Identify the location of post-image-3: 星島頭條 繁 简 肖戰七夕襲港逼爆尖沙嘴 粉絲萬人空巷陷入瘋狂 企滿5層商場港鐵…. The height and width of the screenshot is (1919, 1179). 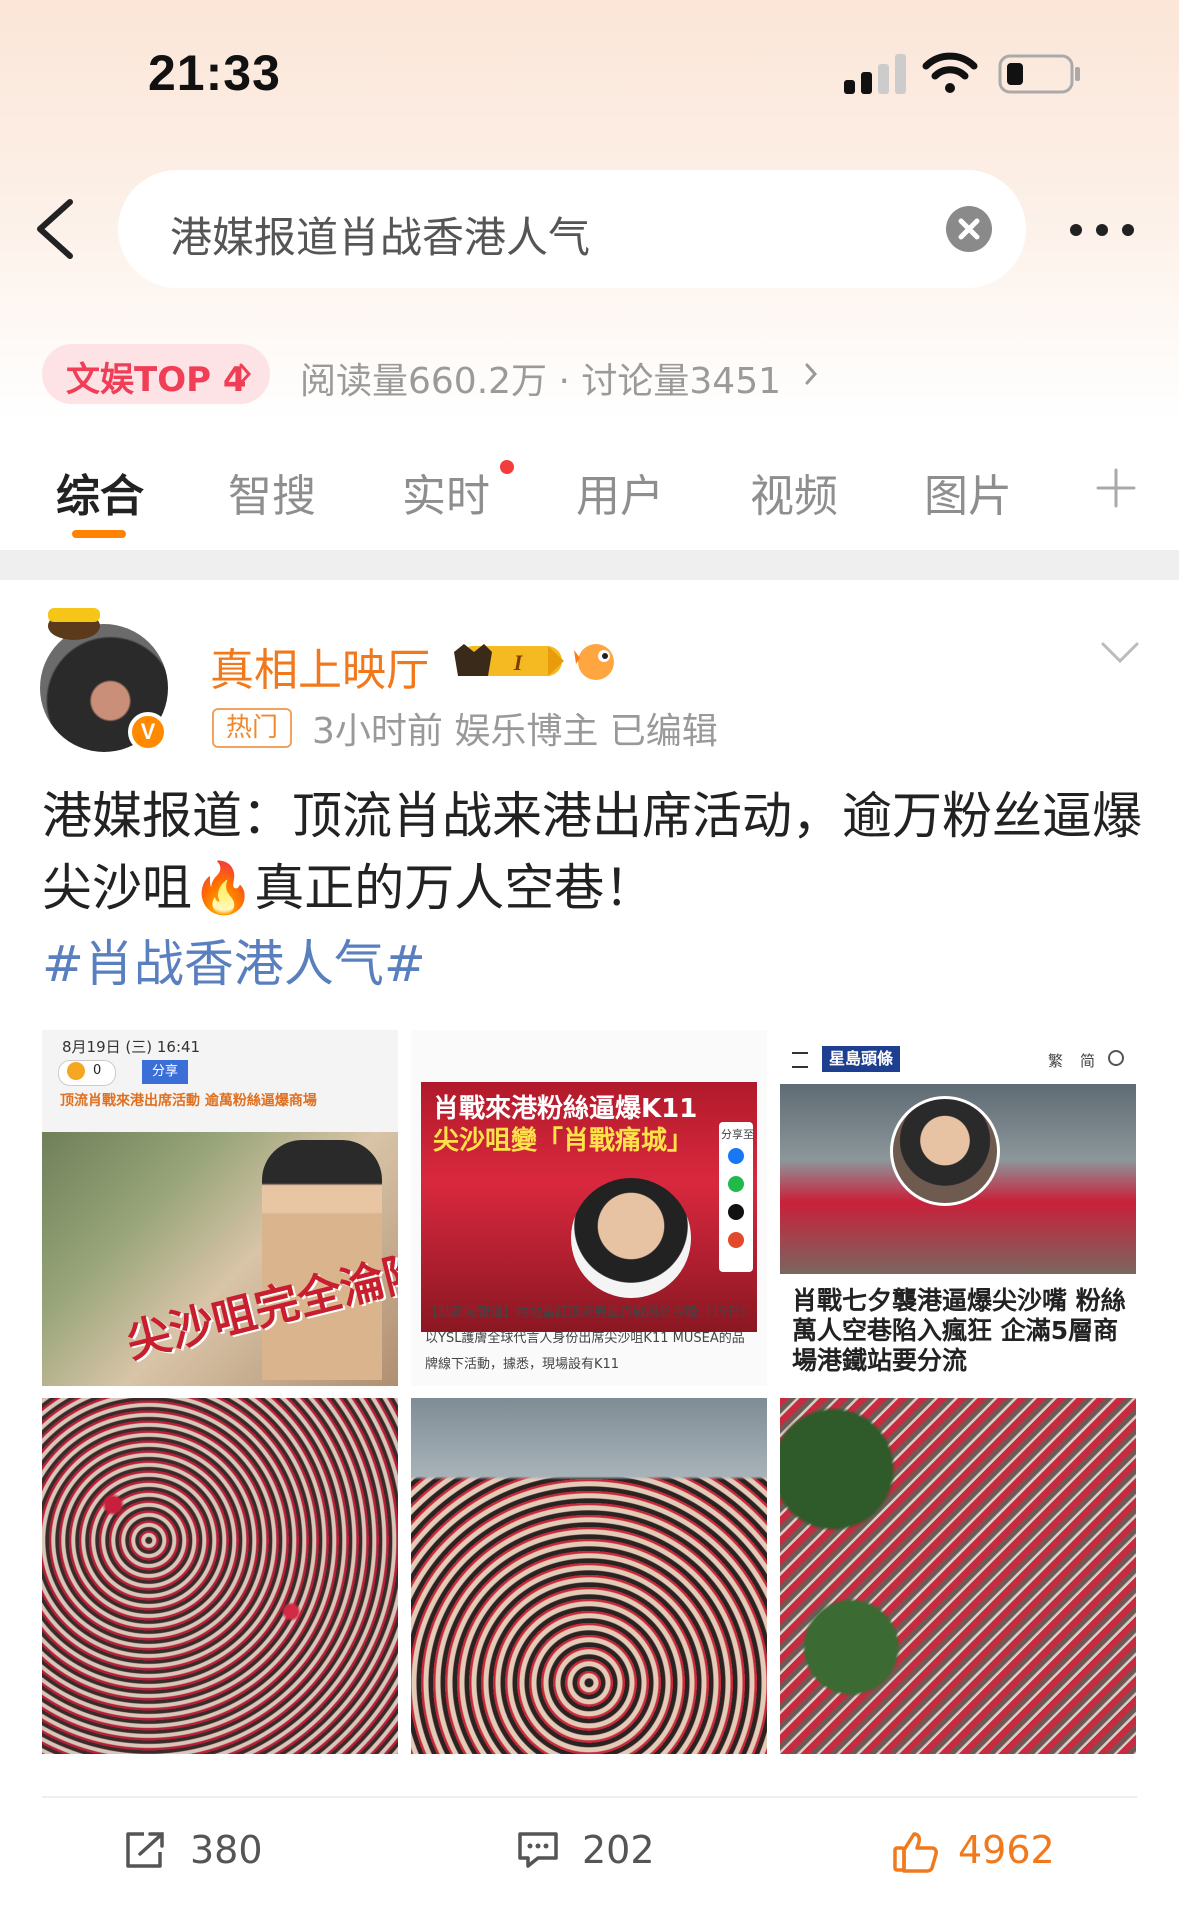
(958, 1208).